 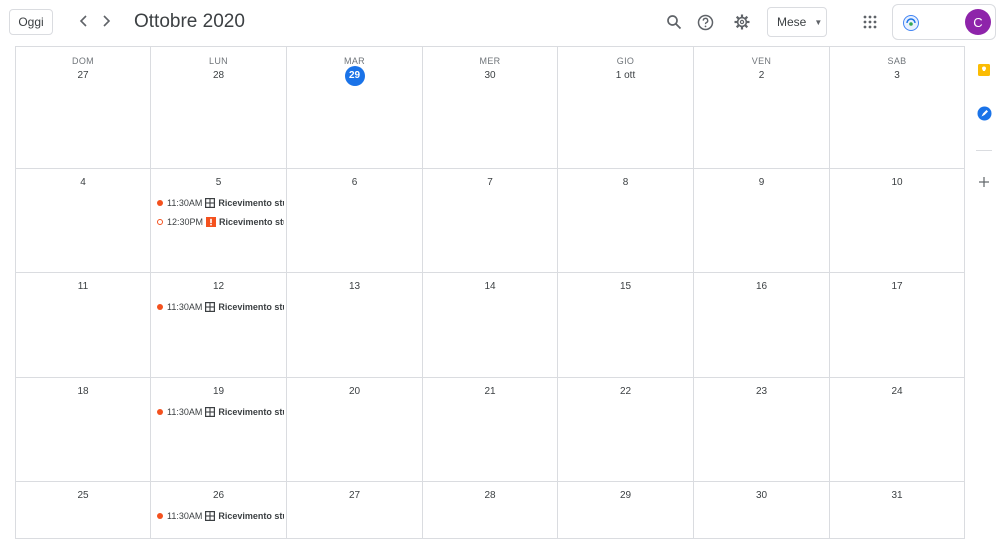 What do you see at coordinates (762, 108) in the screenshot?
I see `day-cell: VEN 2` at bounding box center [762, 108].